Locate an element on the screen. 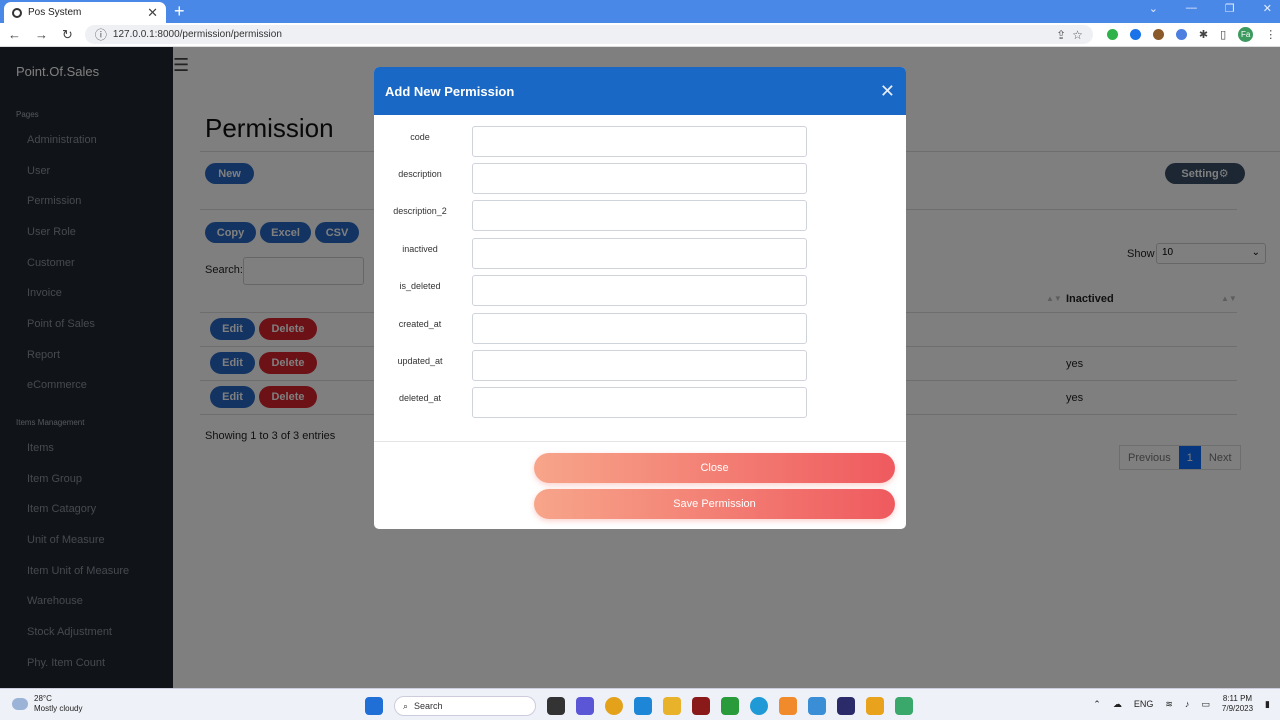 This screenshot has height=720, width=1280. taskbar-search: ⌕ Search is located at coordinates (465, 706).